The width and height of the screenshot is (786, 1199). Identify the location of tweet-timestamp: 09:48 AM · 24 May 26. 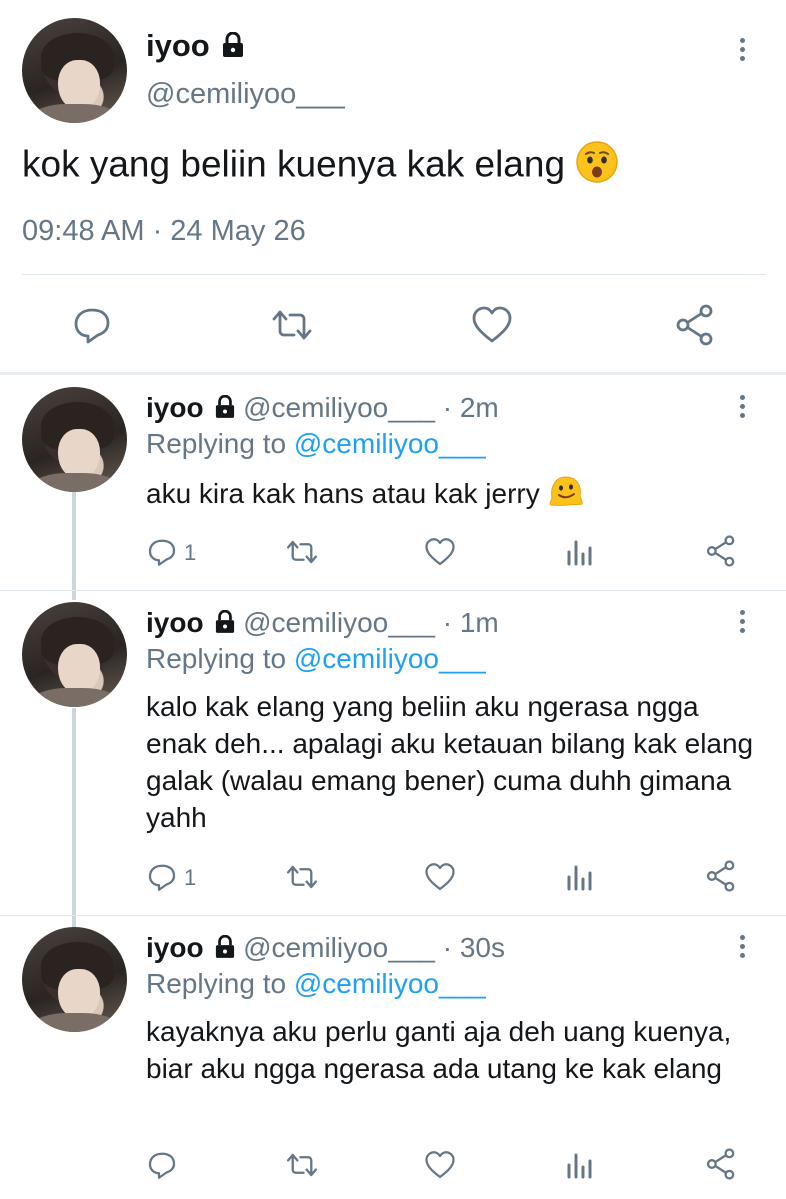
(164, 231).